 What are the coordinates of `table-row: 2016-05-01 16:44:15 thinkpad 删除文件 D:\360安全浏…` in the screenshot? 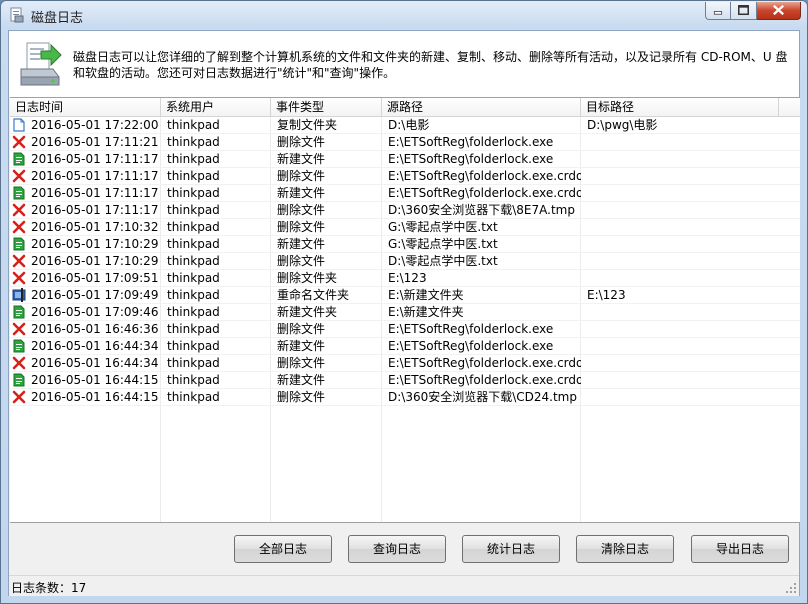 It's located at (405, 397).